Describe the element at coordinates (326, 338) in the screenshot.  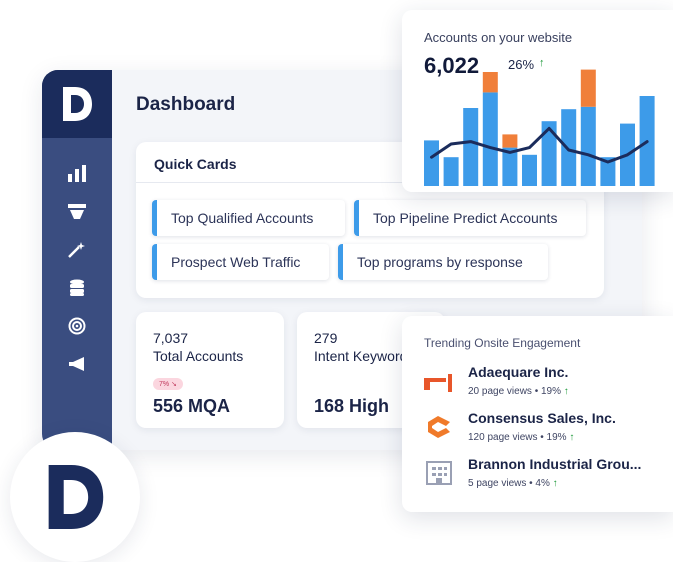
I see `stat-number: 279` at that location.